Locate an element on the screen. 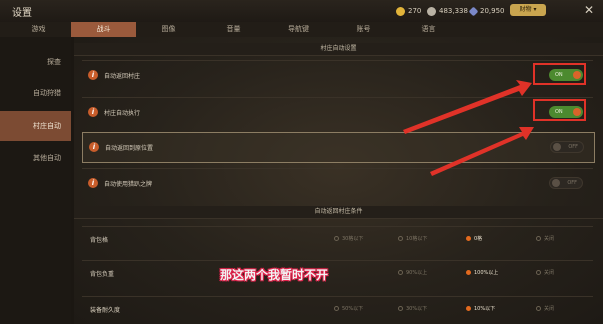 The height and width of the screenshot is (324, 603). video-subtitle: 那这两个我暂时不开 is located at coordinates (274, 275).